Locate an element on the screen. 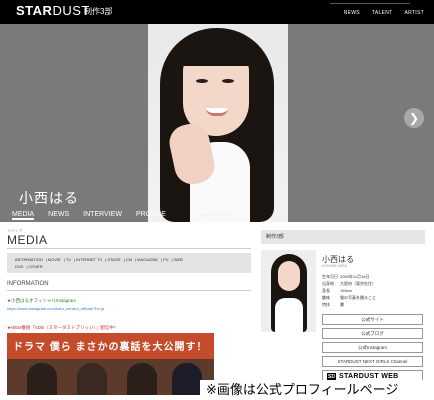 The width and height of the screenshot is (434, 400). information-divider is located at coordinates (129, 290).